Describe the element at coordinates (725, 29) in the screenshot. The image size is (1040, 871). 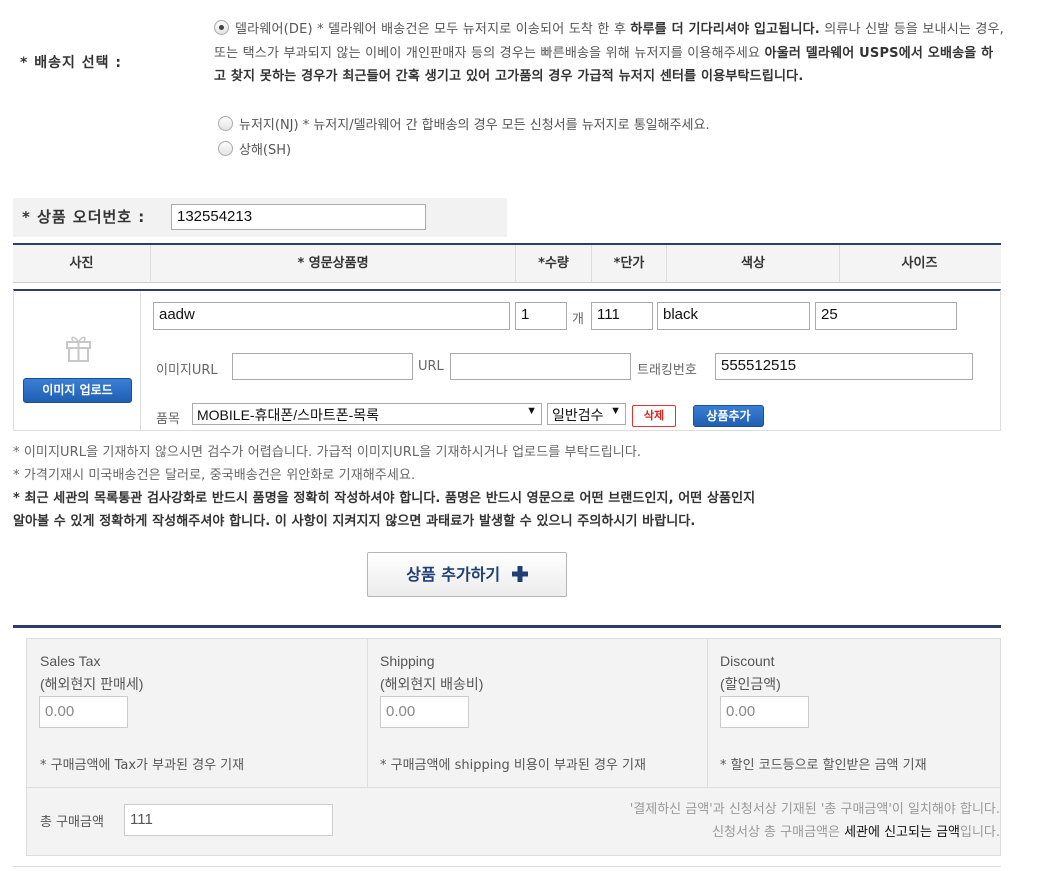
I see `shipping-de-text-b: 하루를 더 기다리셔야 입고됩니다.` at that location.